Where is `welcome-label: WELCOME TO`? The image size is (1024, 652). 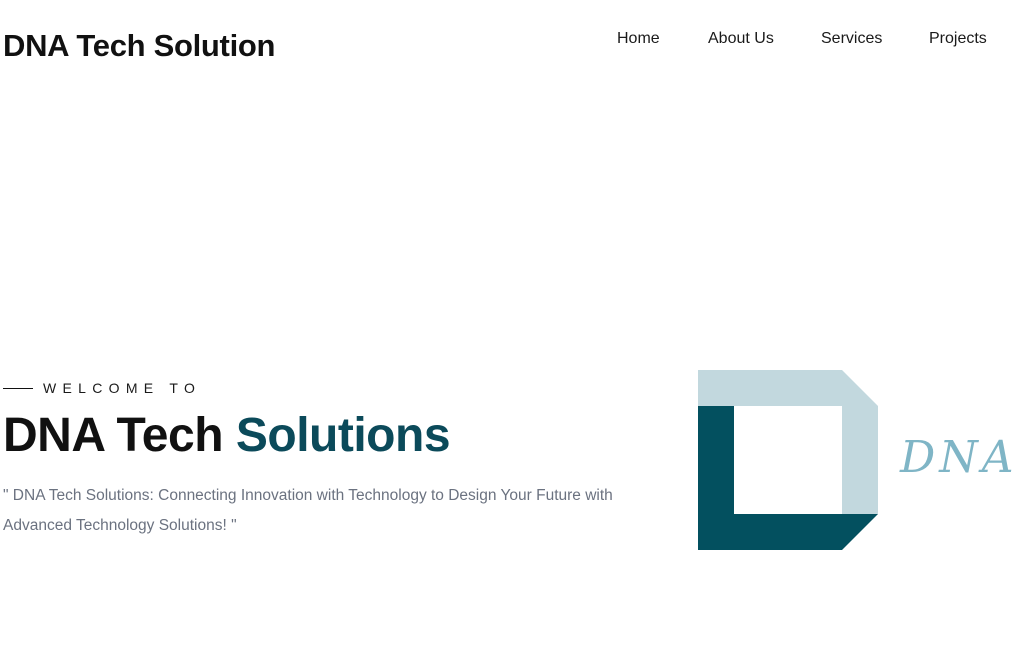 welcome-label: WELCOME TO is located at coordinates (102, 388).